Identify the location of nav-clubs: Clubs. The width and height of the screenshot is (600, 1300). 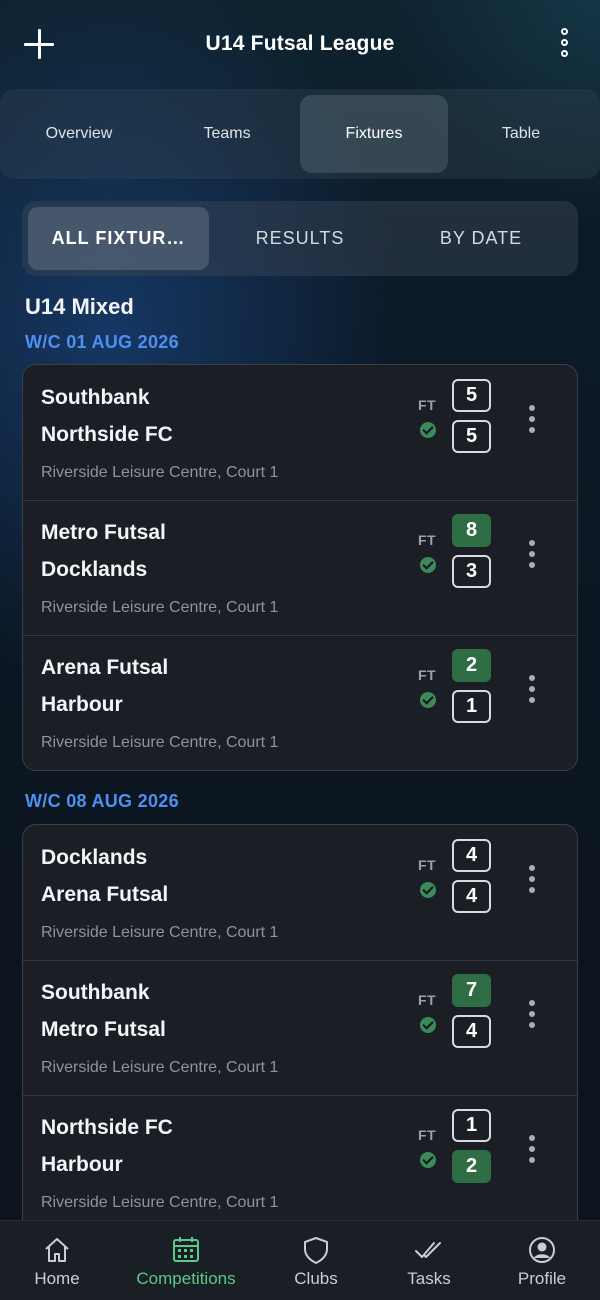
(316, 1260).